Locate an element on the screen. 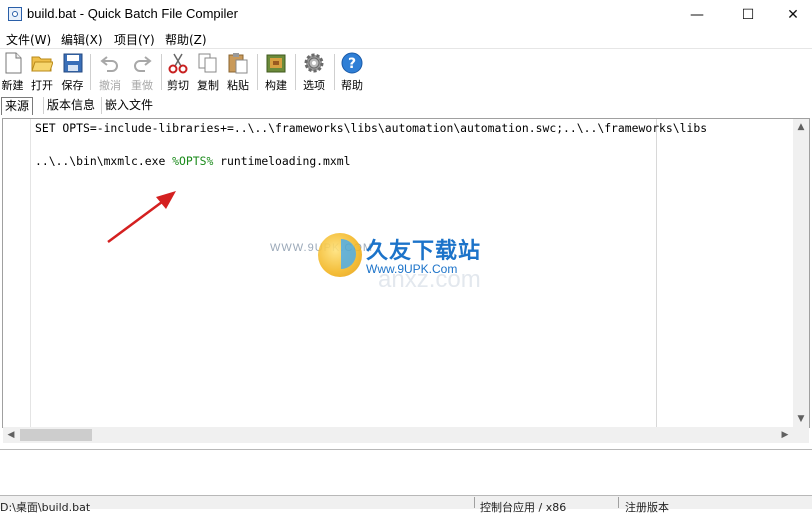 The image size is (812, 515). watermark-url: Www.9UPK.Com is located at coordinates (412, 269).